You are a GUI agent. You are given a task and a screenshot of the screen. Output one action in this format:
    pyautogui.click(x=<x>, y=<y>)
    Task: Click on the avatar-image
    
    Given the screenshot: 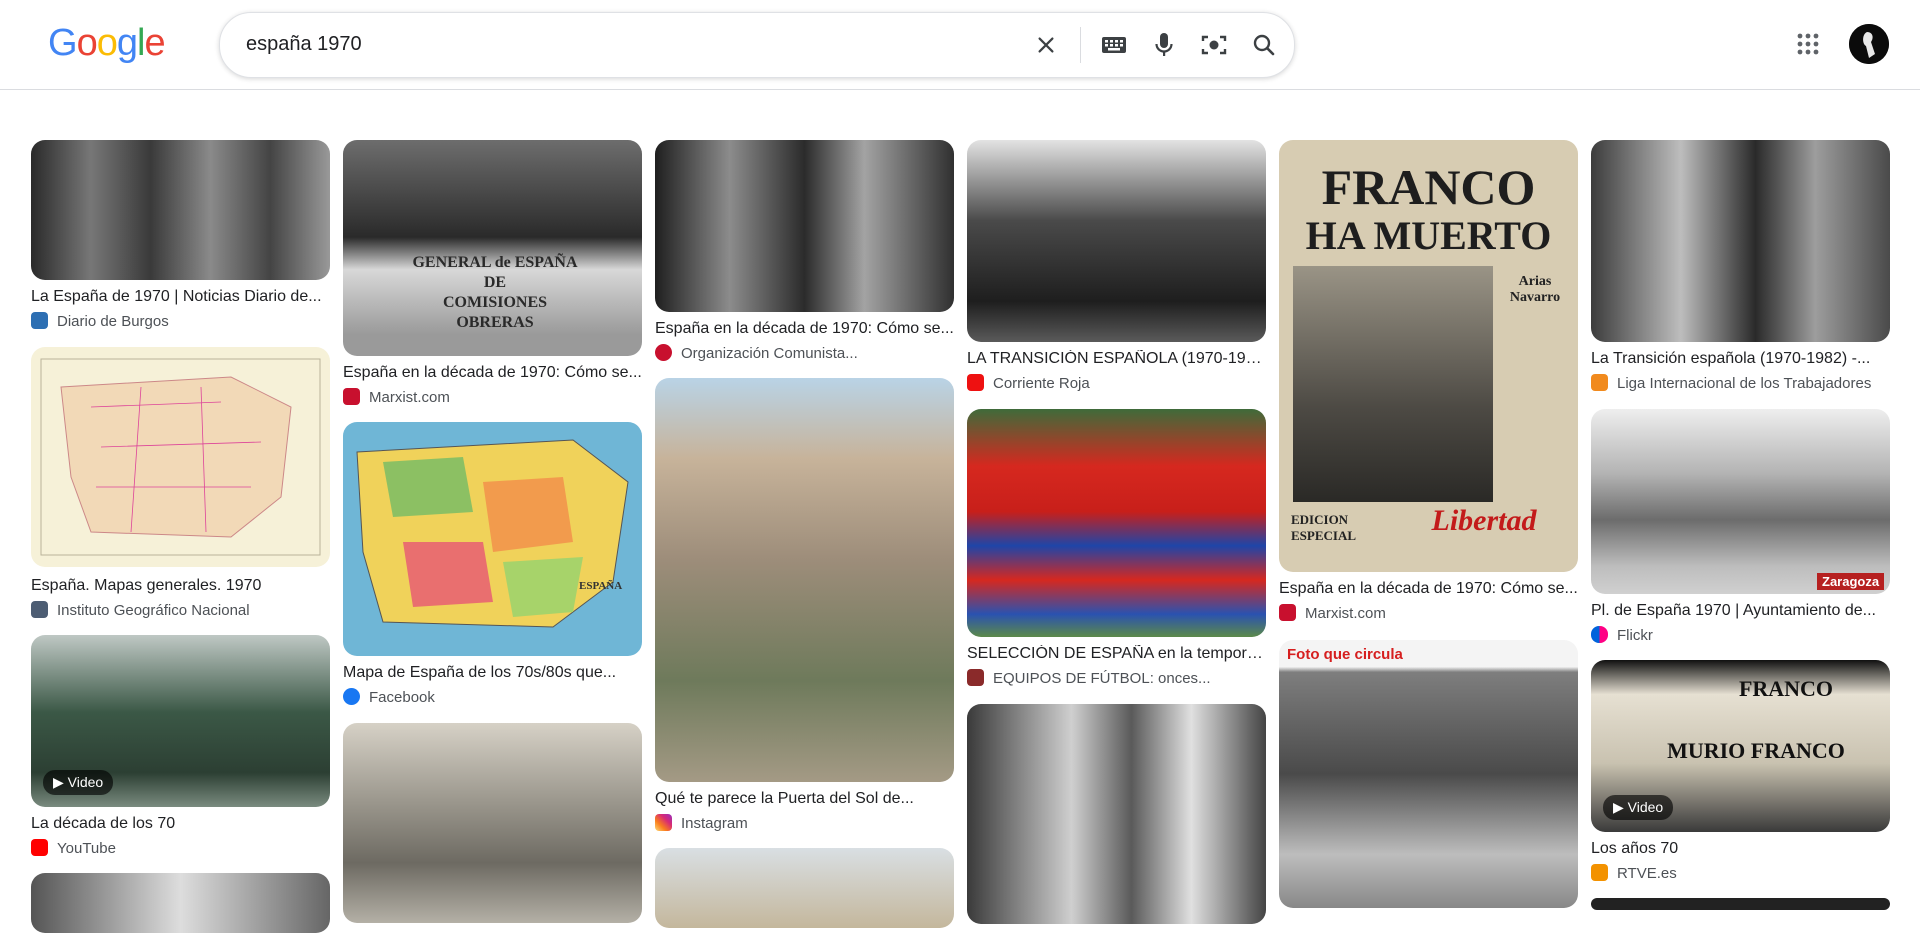 What is the action you would take?
    pyautogui.click(x=1869, y=44)
    